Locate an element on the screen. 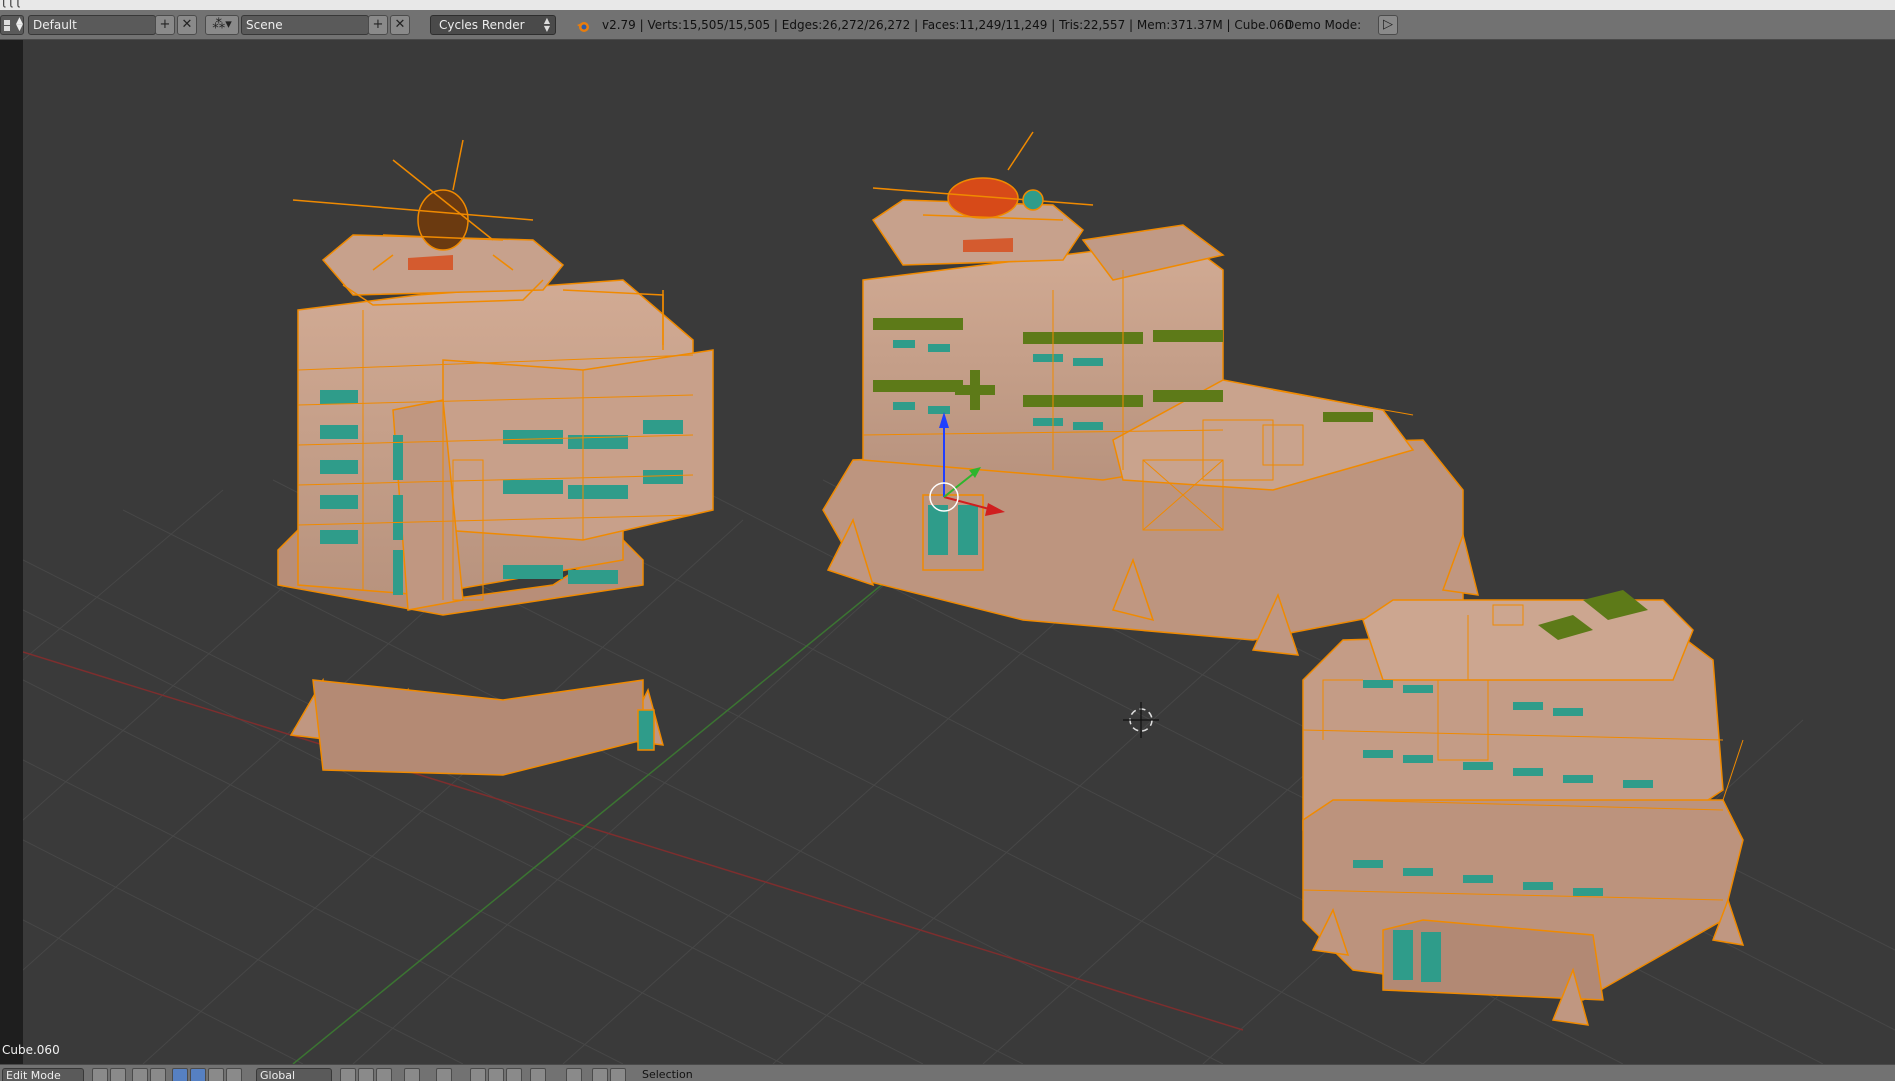  demo-mode-label: Demo Mode: is located at coordinates (1323, 25).